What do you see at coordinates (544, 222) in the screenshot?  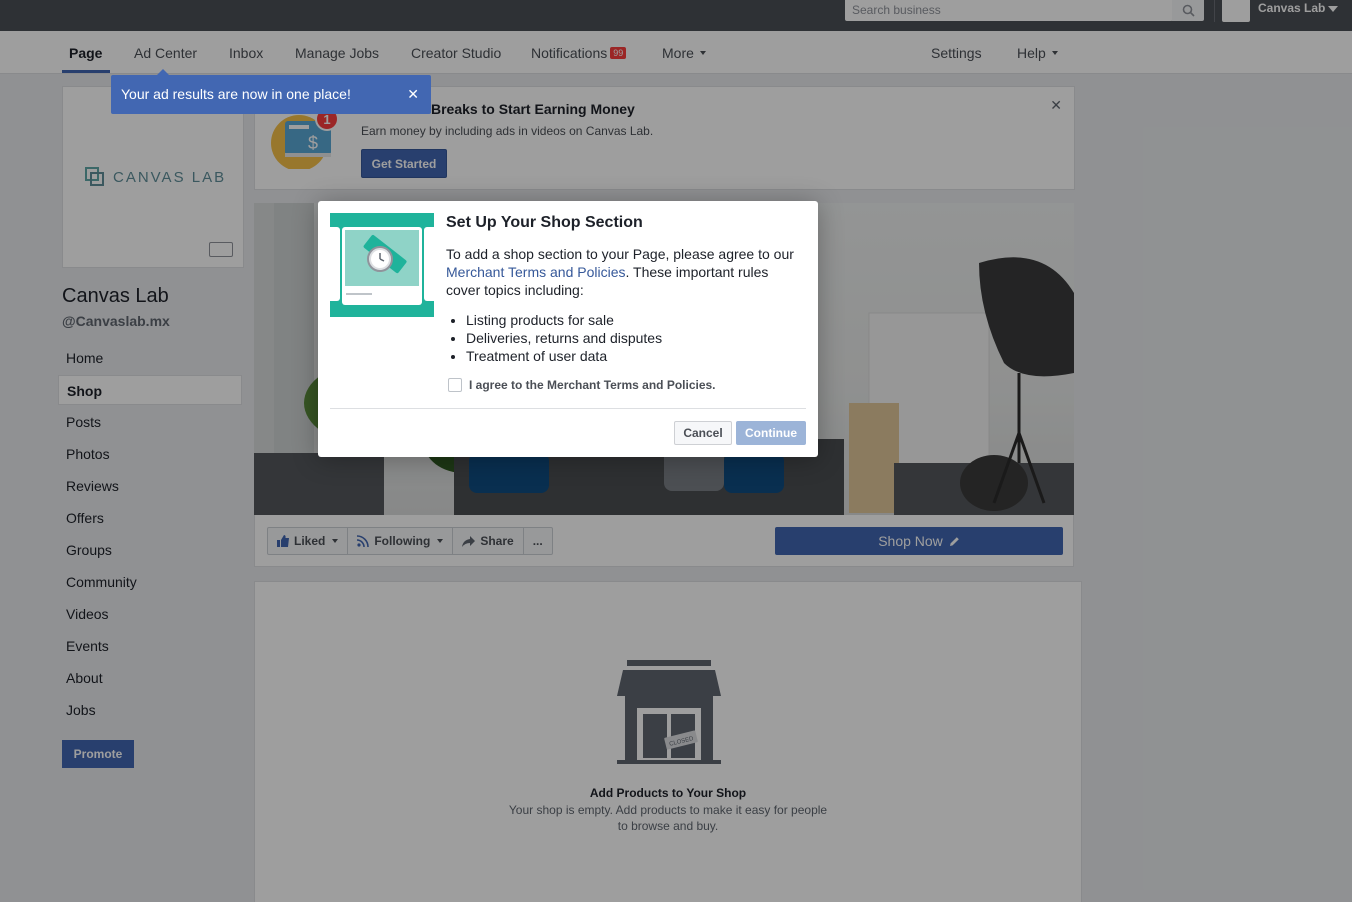 I see `dialog-title: Set Up Your Shop Section` at bounding box center [544, 222].